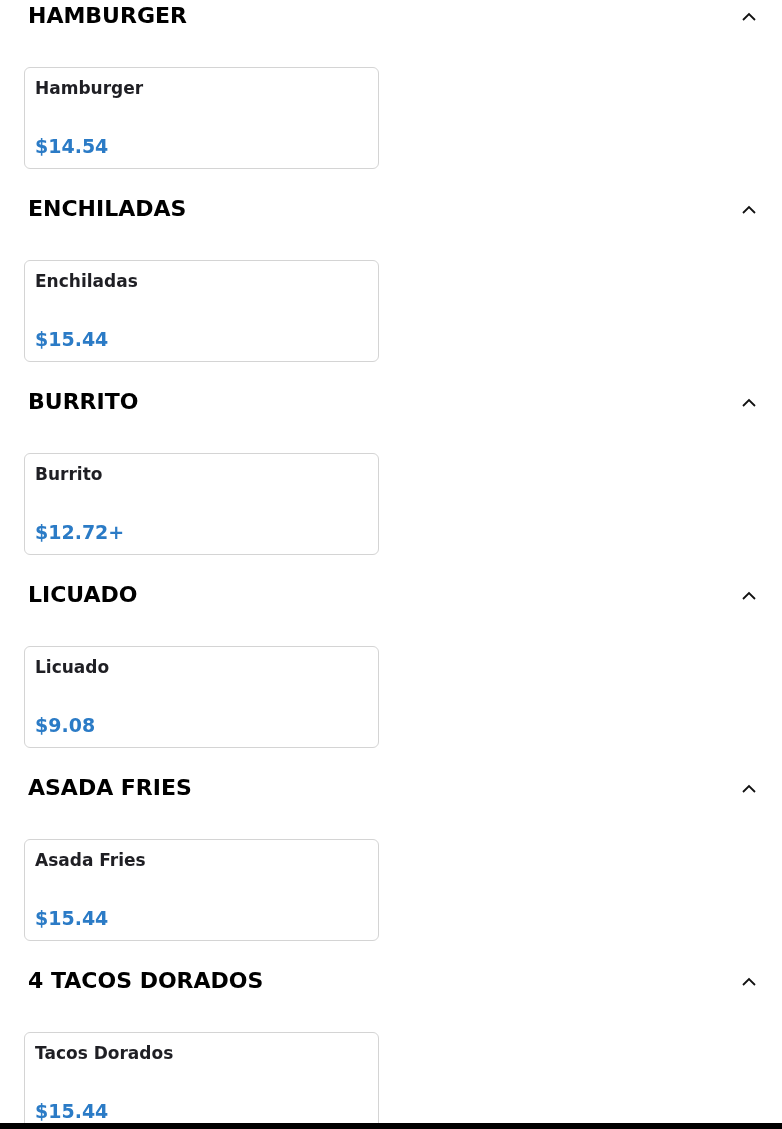 The width and height of the screenshot is (782, 1129). Describe the element at coordinates (107, 16) in the screenshot. I see `category-heading: HAMBURGER` at that location.